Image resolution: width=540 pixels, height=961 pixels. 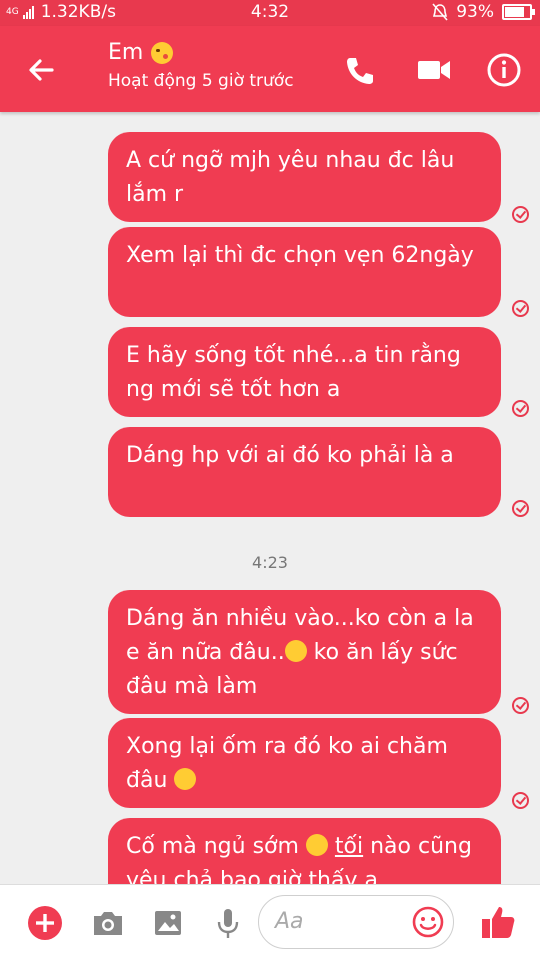 What do you see at coordinates (316, 845) in the screenshot?
I see `sleeping-emoji-icon` at bounding box center [316, 845].